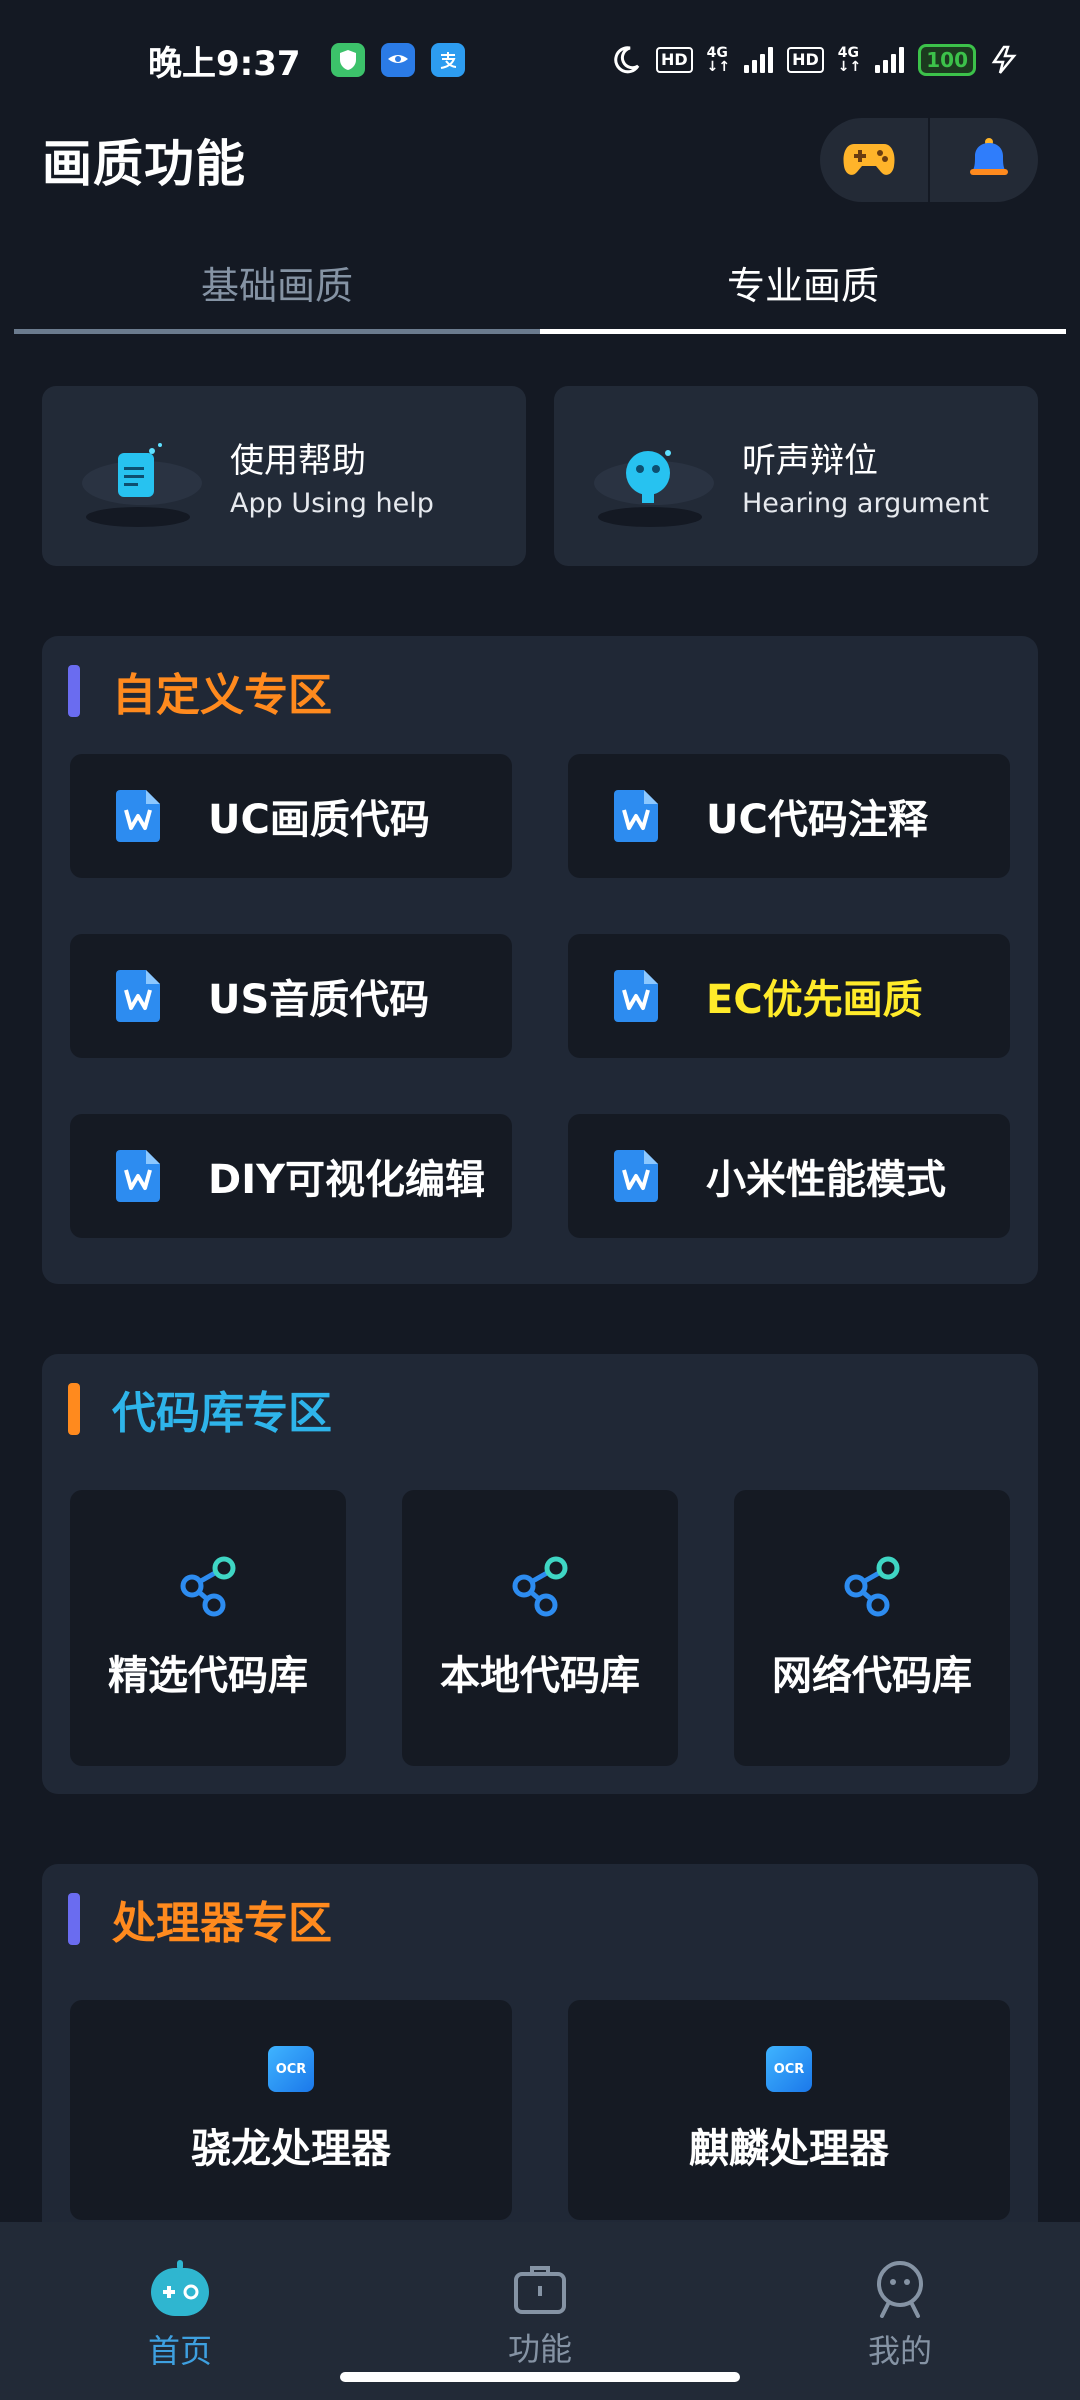 This screenshot has height=2400, width=1080. What do you see at coordinates (789, 2110) in the screenshot?
I see `kirin-processor-button: OCR 麒麟处理器` at bounding box center [789, 2110].